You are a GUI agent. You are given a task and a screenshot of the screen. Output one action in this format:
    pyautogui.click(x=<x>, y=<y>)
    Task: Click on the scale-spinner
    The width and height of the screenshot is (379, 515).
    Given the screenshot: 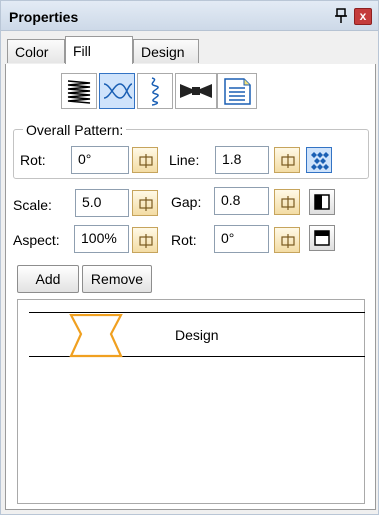 What is the action you would take?
    pyautogui.click(x=145, y=203)
    